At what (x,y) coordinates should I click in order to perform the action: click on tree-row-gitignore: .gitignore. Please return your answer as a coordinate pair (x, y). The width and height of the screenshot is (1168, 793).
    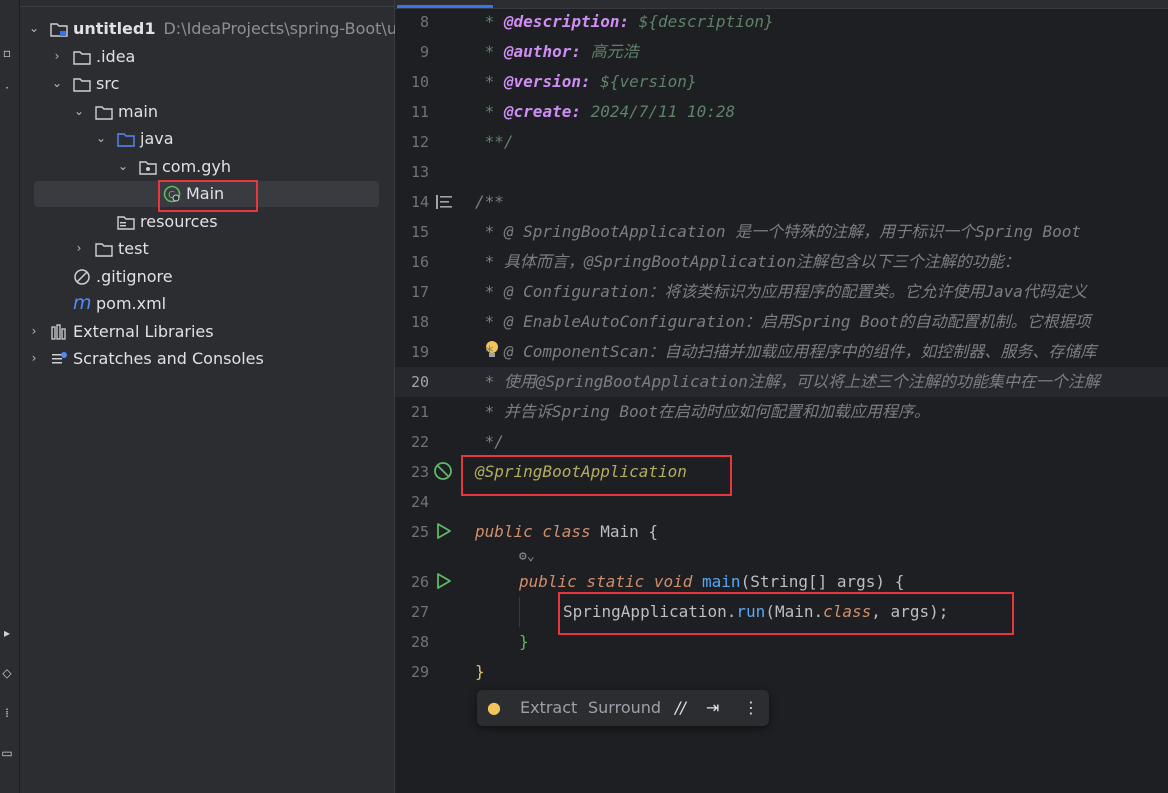
    Looking at the image, I should click on (207, 276).